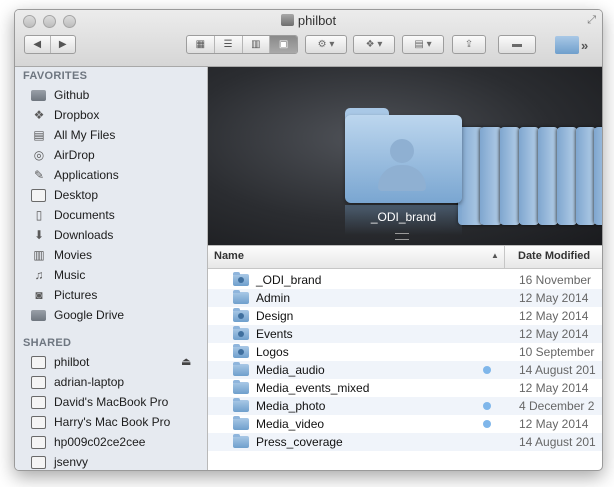  I want to click on file-row: Admin 12 May 2014, so click(405, 298).